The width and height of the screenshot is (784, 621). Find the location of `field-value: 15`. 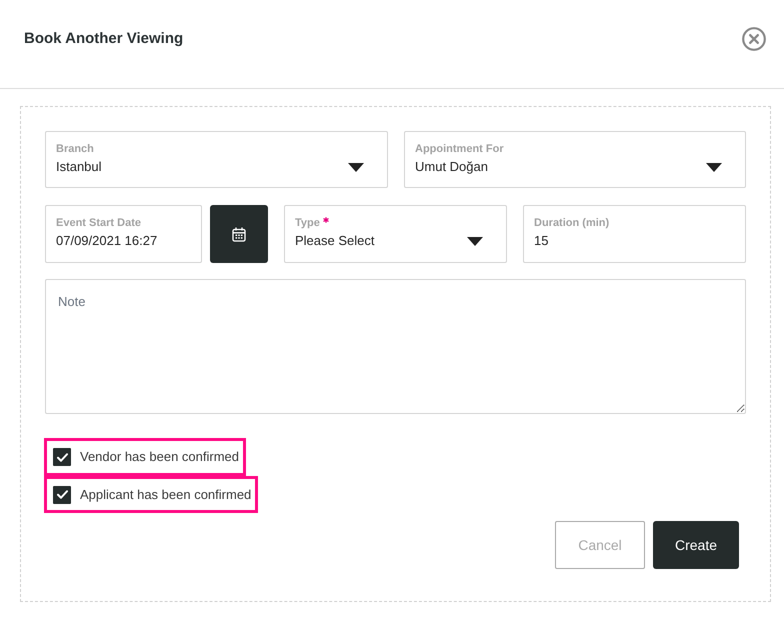

field-value: 15 is located at coordinates (542, 241).